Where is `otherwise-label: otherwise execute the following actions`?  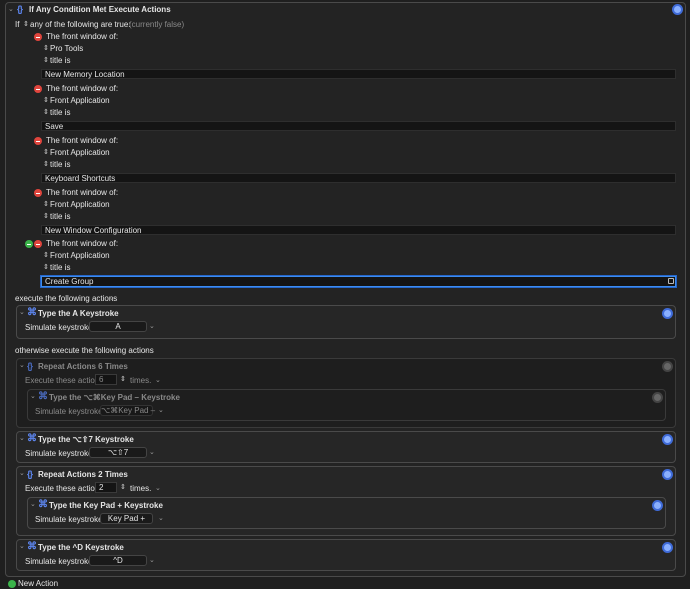
otherwise-label: otherwise execute the following actions is located at coordinates (84, 350).